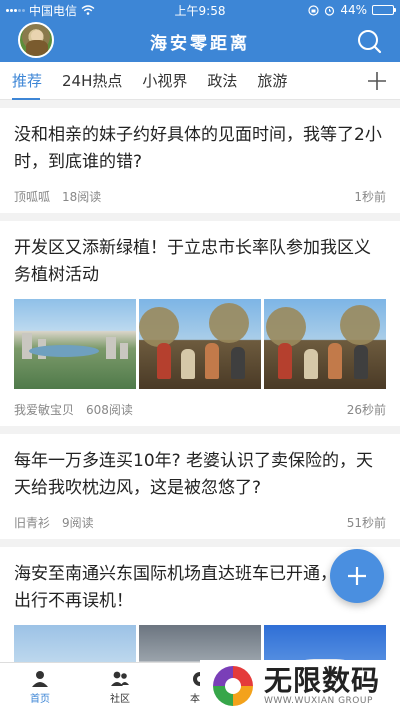 The width and height of the screenshot is (400, 711). Describe the element at coordinates (200, 522) in the screenshot. I see `news-meta: 旧青衫 9阅读 51秒前` at that location.